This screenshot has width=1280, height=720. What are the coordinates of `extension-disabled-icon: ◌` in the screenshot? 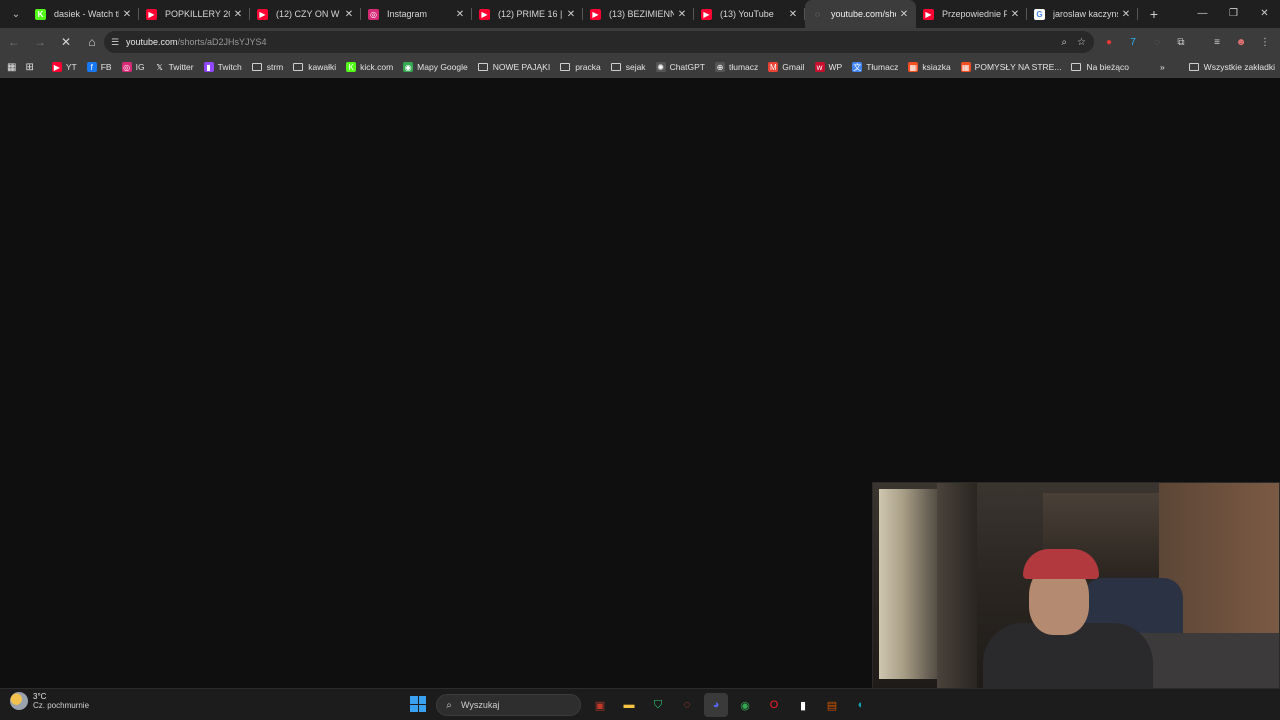 It's located at (1157, 42).